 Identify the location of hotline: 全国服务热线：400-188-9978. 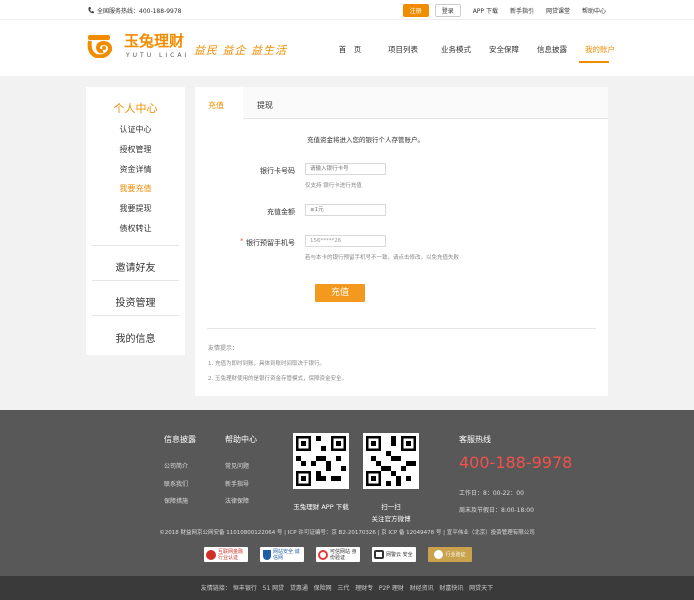
(135, 10).